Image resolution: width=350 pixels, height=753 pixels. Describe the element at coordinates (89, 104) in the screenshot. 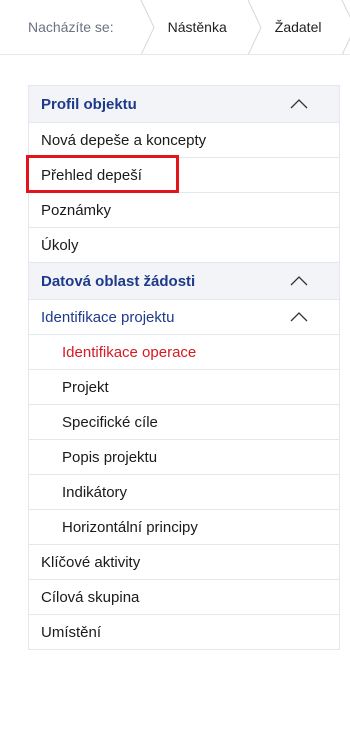

I see `menu-section-label: Profil objektu` at that location.